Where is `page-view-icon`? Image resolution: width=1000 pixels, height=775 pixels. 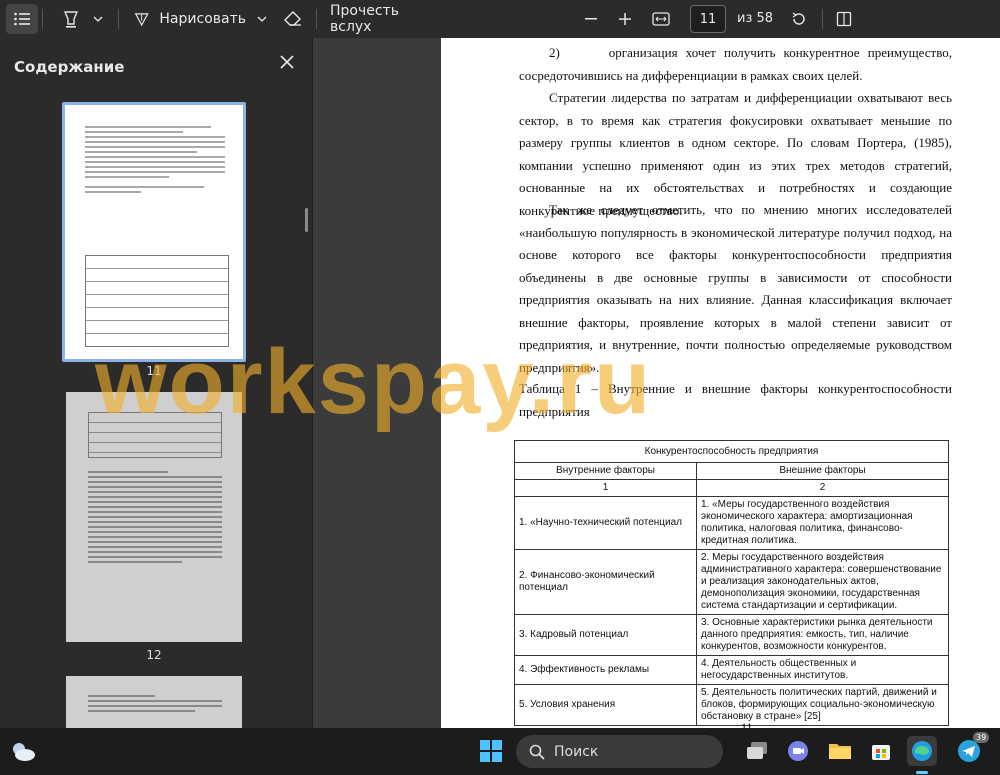 page-view-icon is located at coordinates (844, 19).